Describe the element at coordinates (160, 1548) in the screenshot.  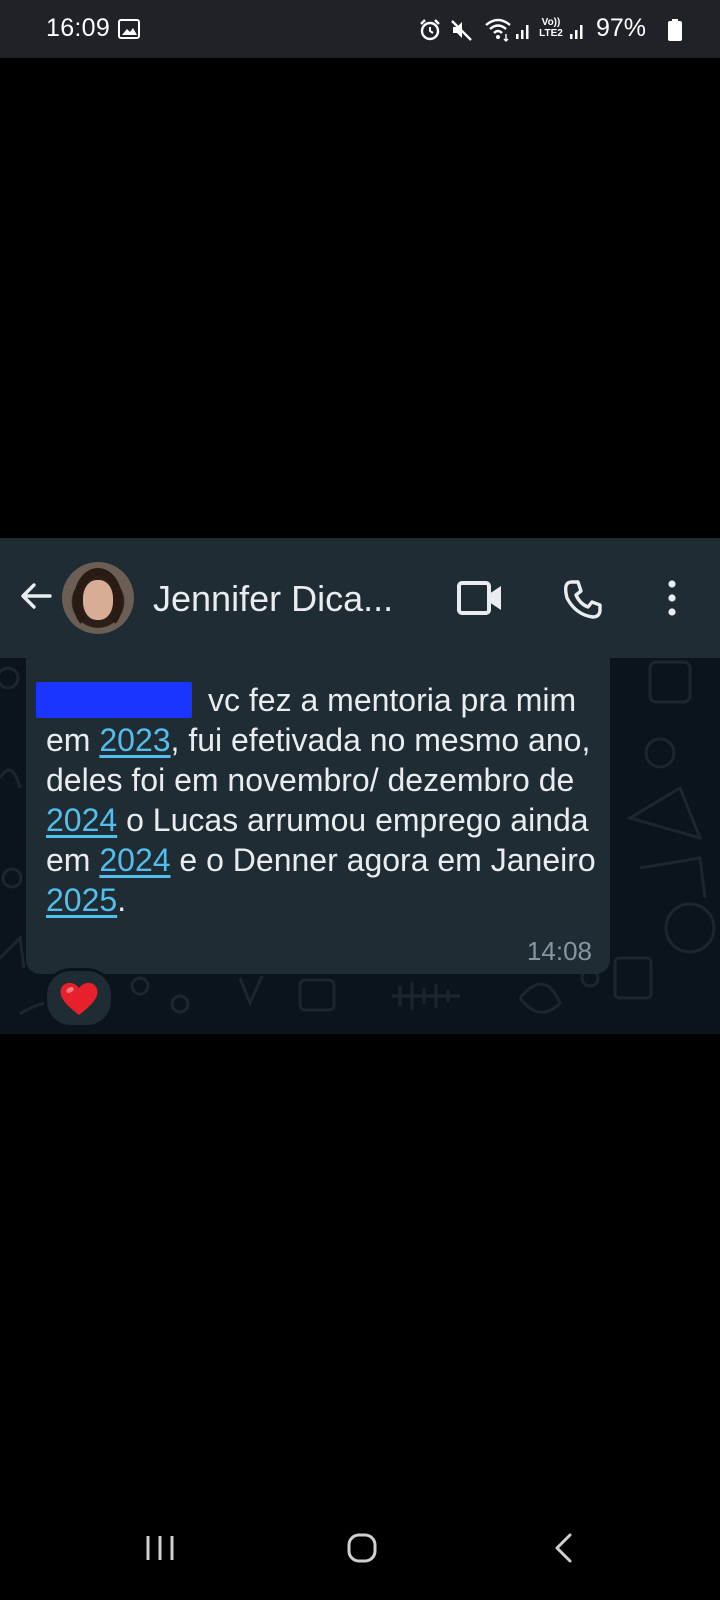
I see `recents-icon` at that location.